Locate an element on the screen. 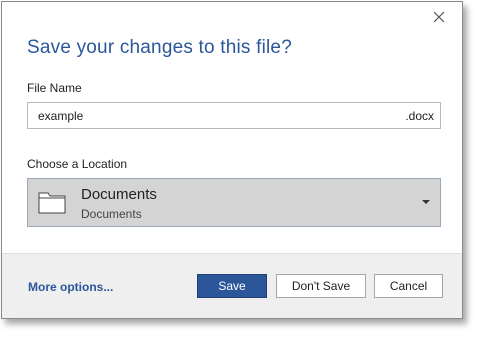 Image resolution: width=483 pixels, height=337 pixels. close-icon is located at coordinates (439, 17).